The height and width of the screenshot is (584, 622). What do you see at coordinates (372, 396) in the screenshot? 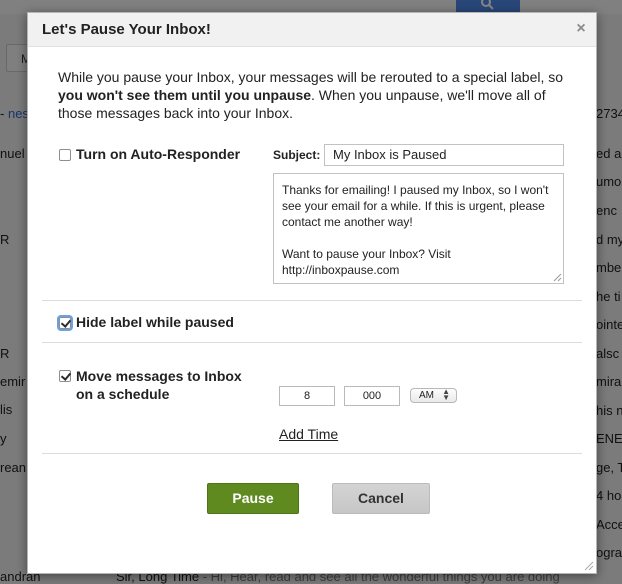
I see `minute-input: 000` at bounding box center [372, 396].